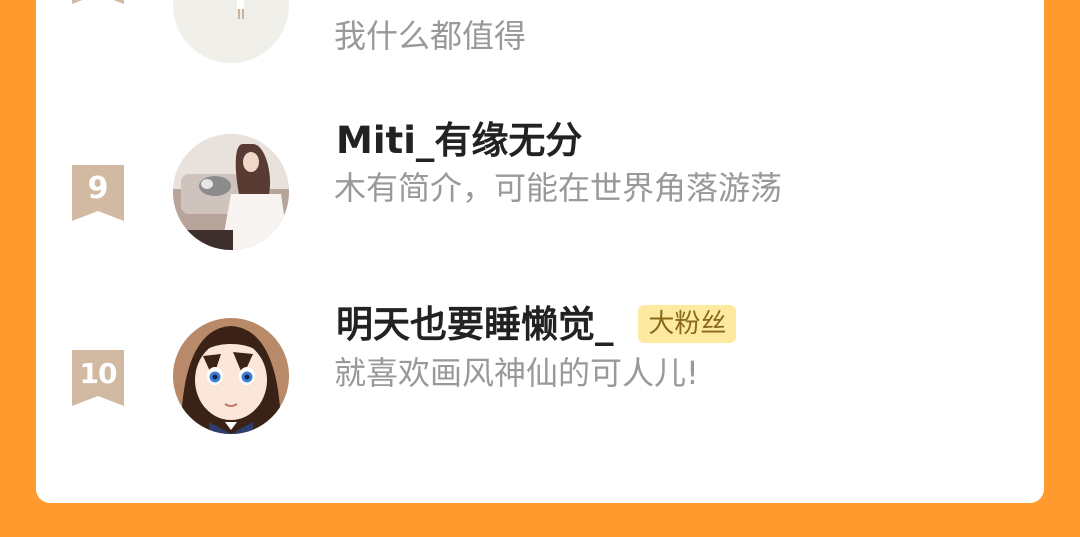 The height and width of the screenshot is (537, 1080). I want to click on rank-badge: 8, so click(98, 2).